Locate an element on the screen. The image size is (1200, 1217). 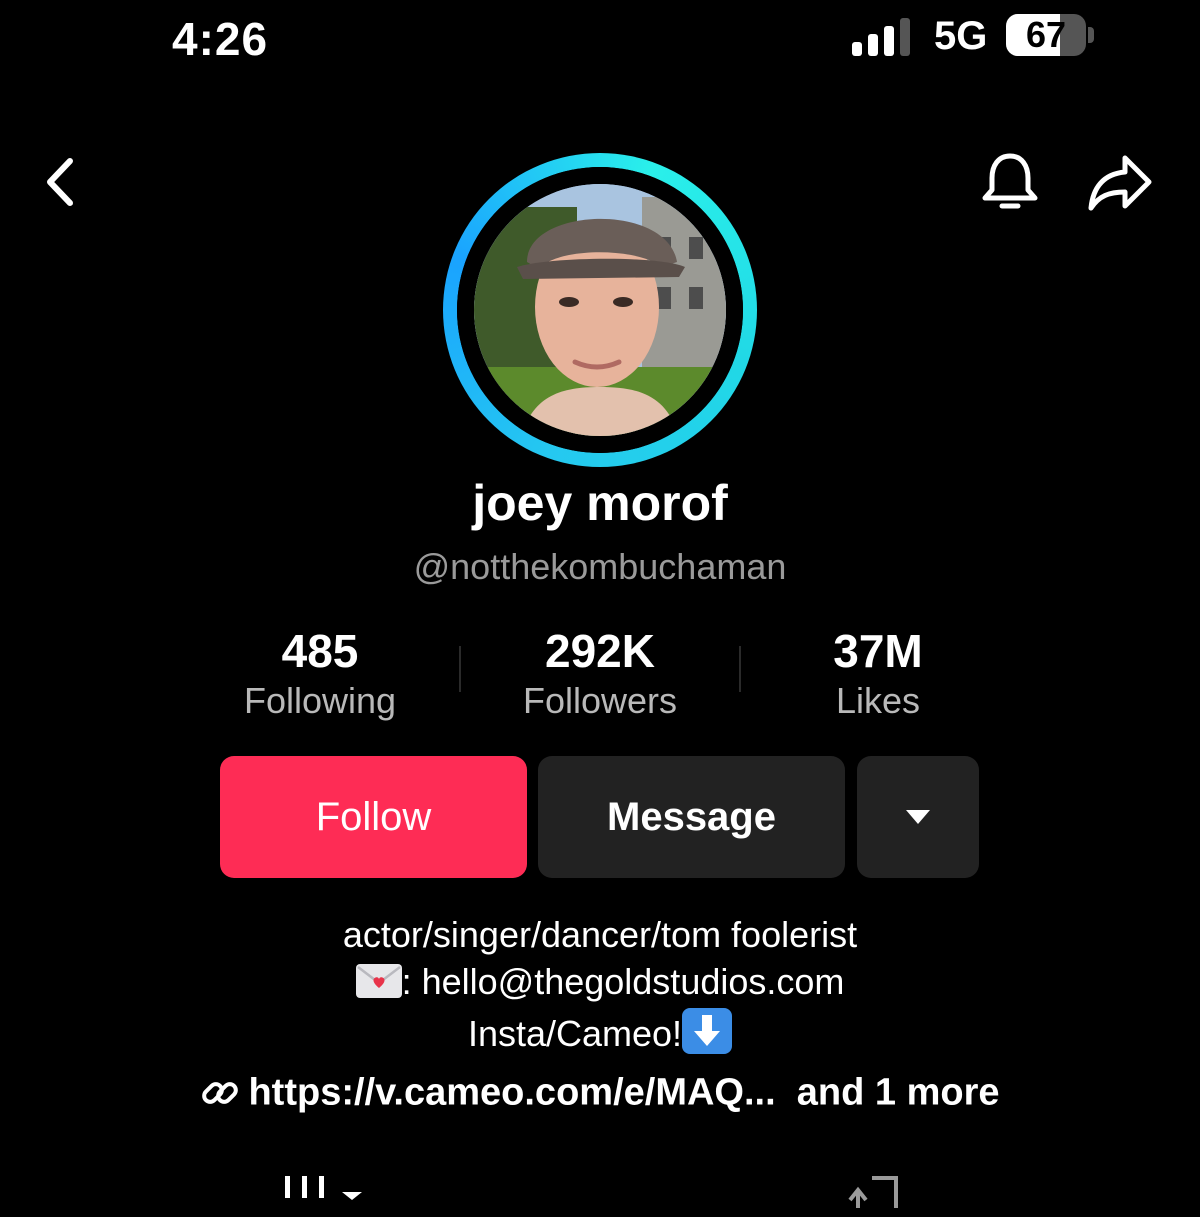
stat-following: 485 Following is located at coordinates (320, 673).